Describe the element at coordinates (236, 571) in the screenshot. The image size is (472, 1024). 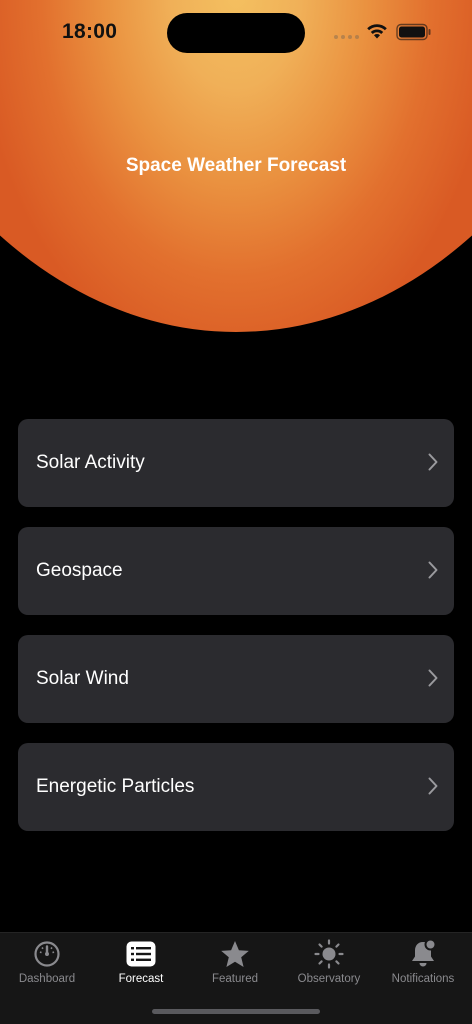
I see `menu-item-geospace: Geospace` at that location.